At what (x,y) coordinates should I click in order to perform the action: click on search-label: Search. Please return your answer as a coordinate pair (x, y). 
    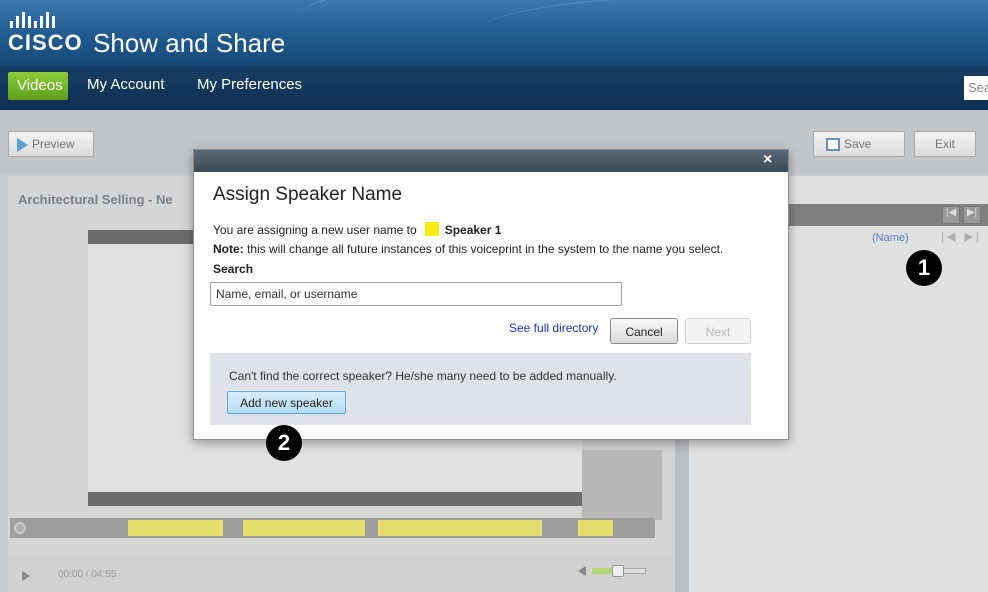
    Looking at the image, I should click on (233, 269).